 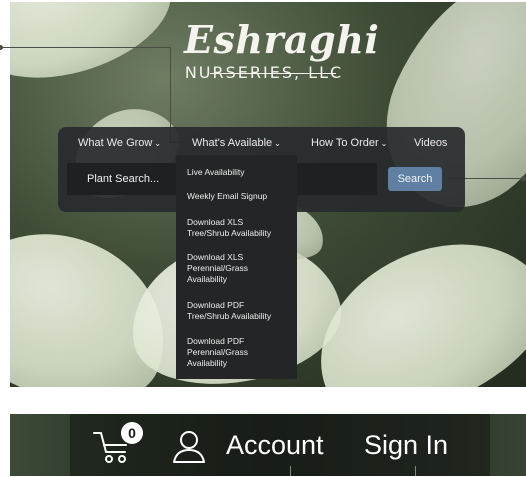 What do you see at coordinates (345, 143) in the screenshot?
I see `nav-item-label: How To Order` at bounding box center [345, 143].